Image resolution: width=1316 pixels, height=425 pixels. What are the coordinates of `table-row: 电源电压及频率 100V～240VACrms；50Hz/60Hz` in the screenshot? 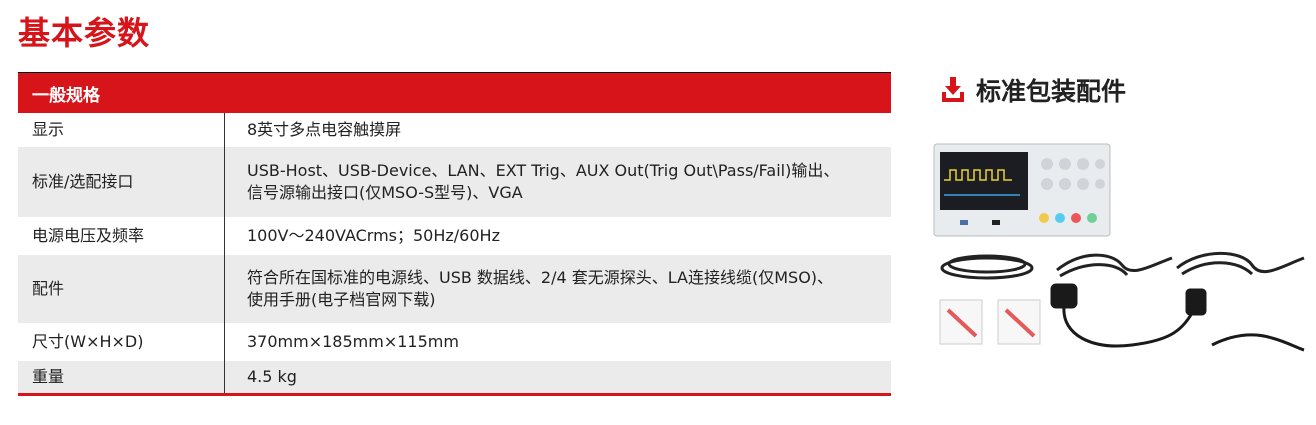 It's located at (454, 236).